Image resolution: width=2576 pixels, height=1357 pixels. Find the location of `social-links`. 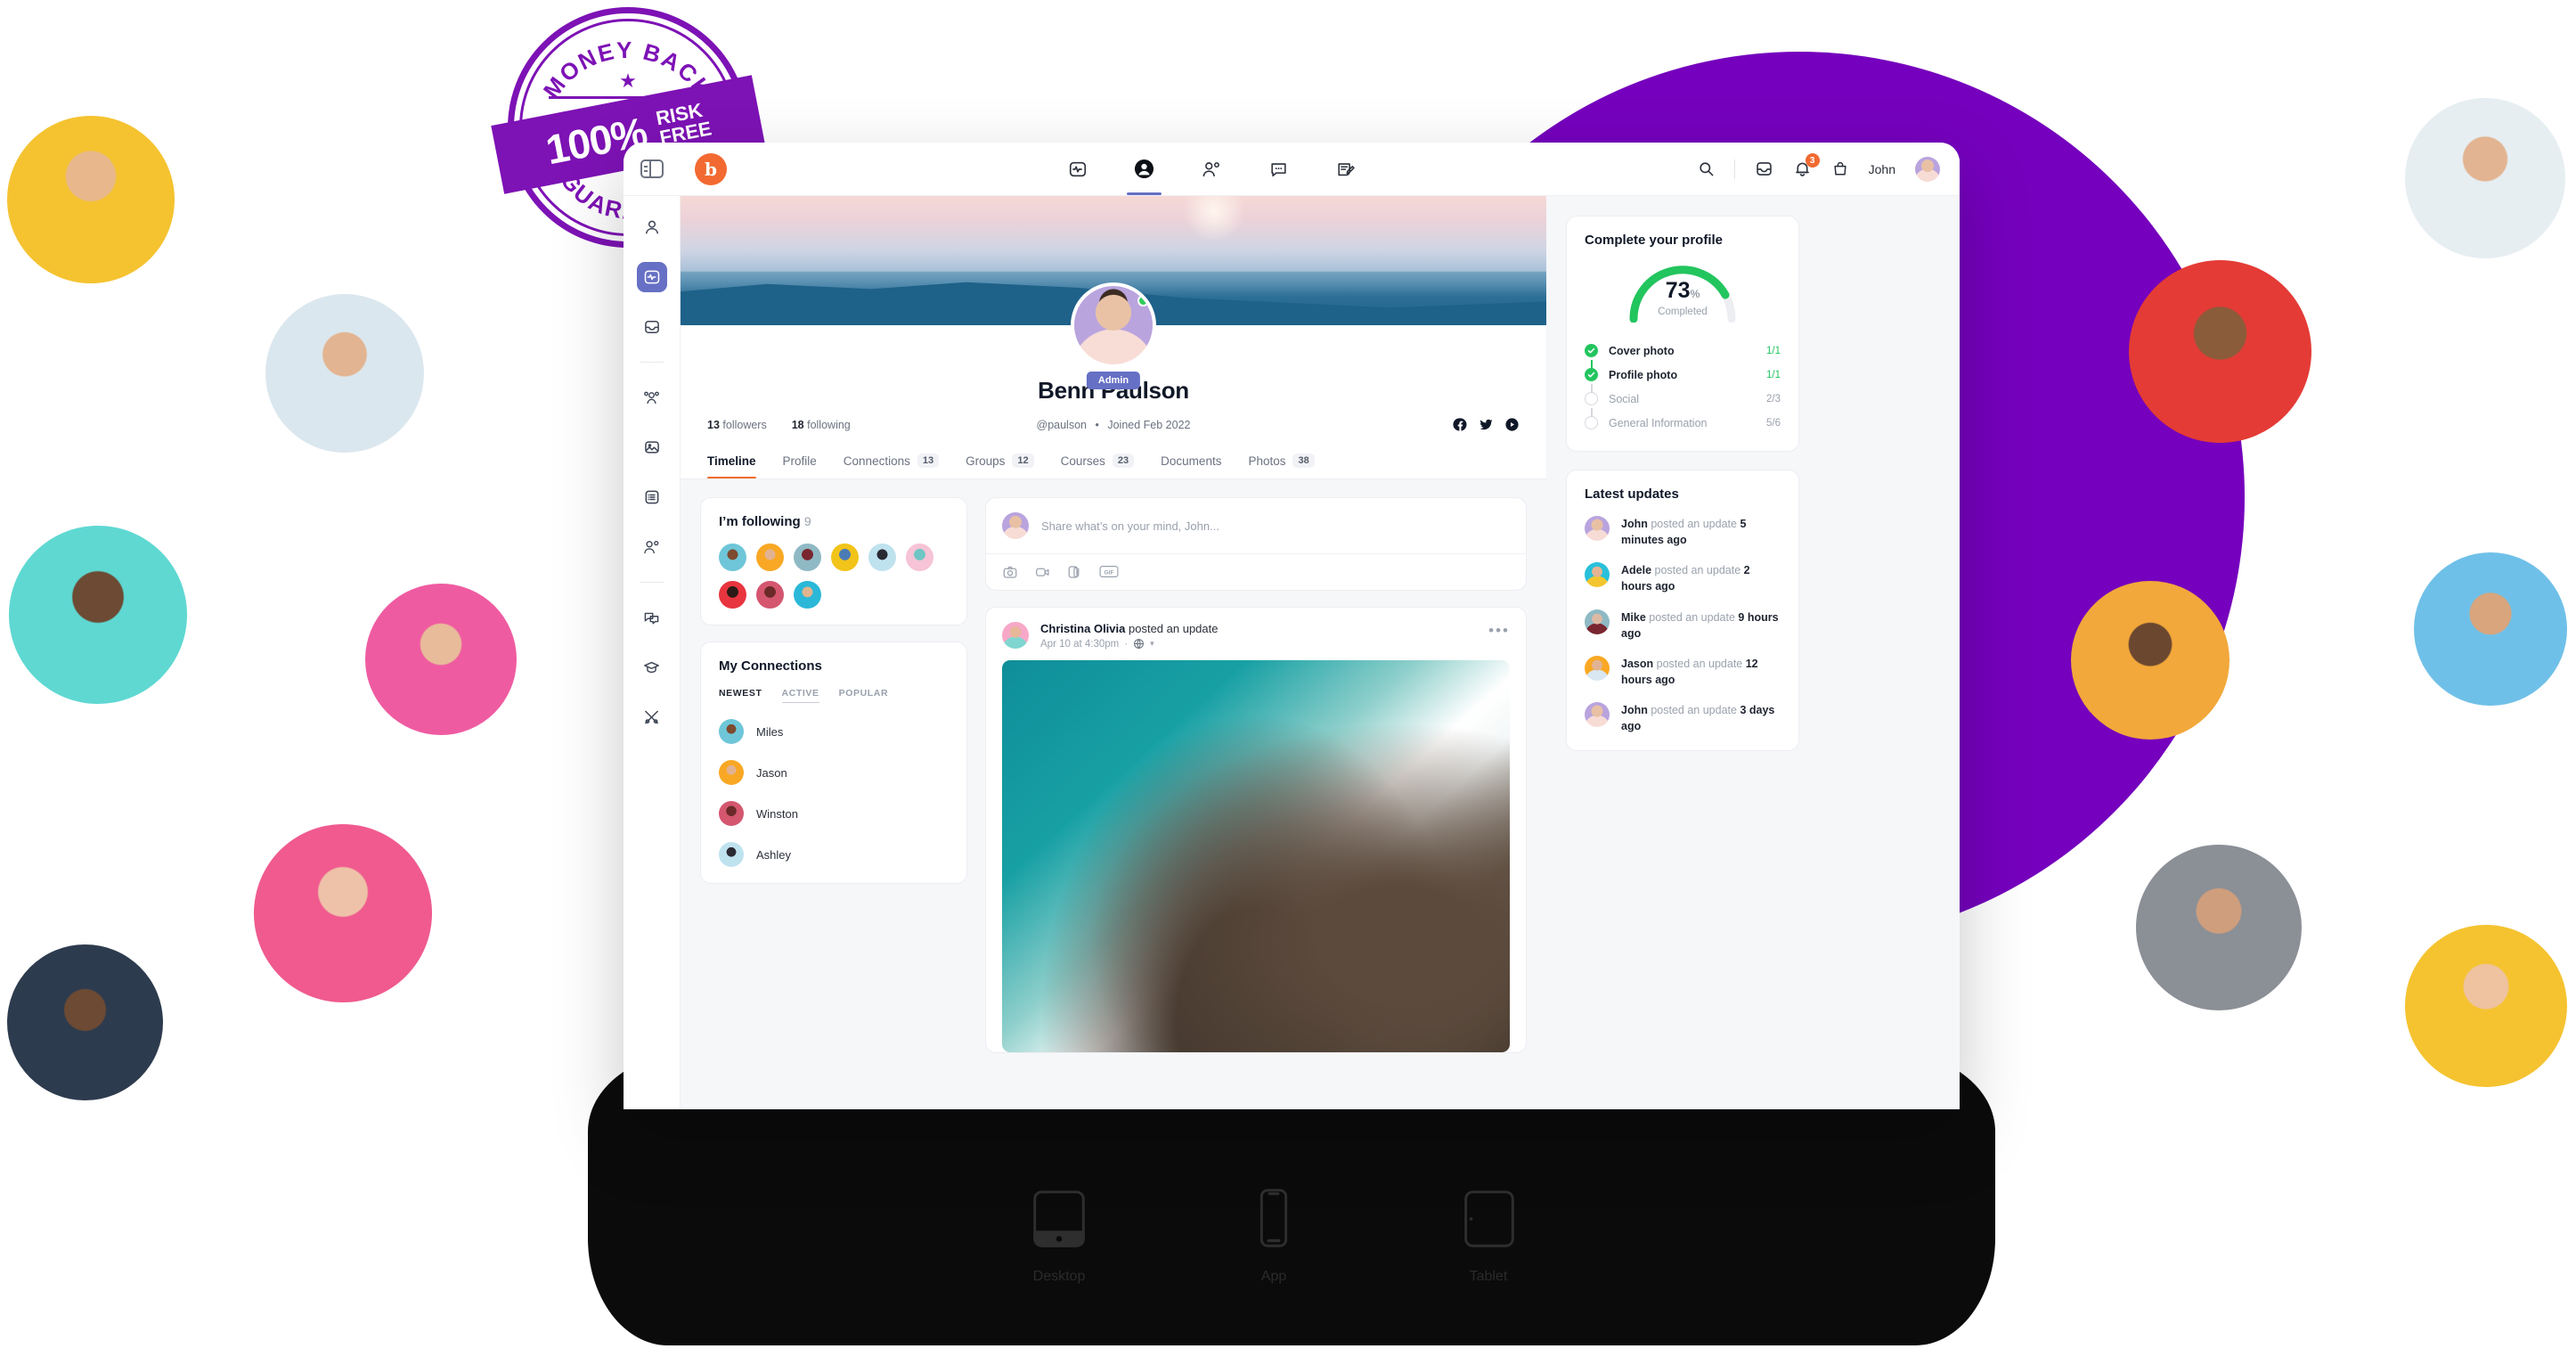

social-links is located at coordinates (1487, 424).